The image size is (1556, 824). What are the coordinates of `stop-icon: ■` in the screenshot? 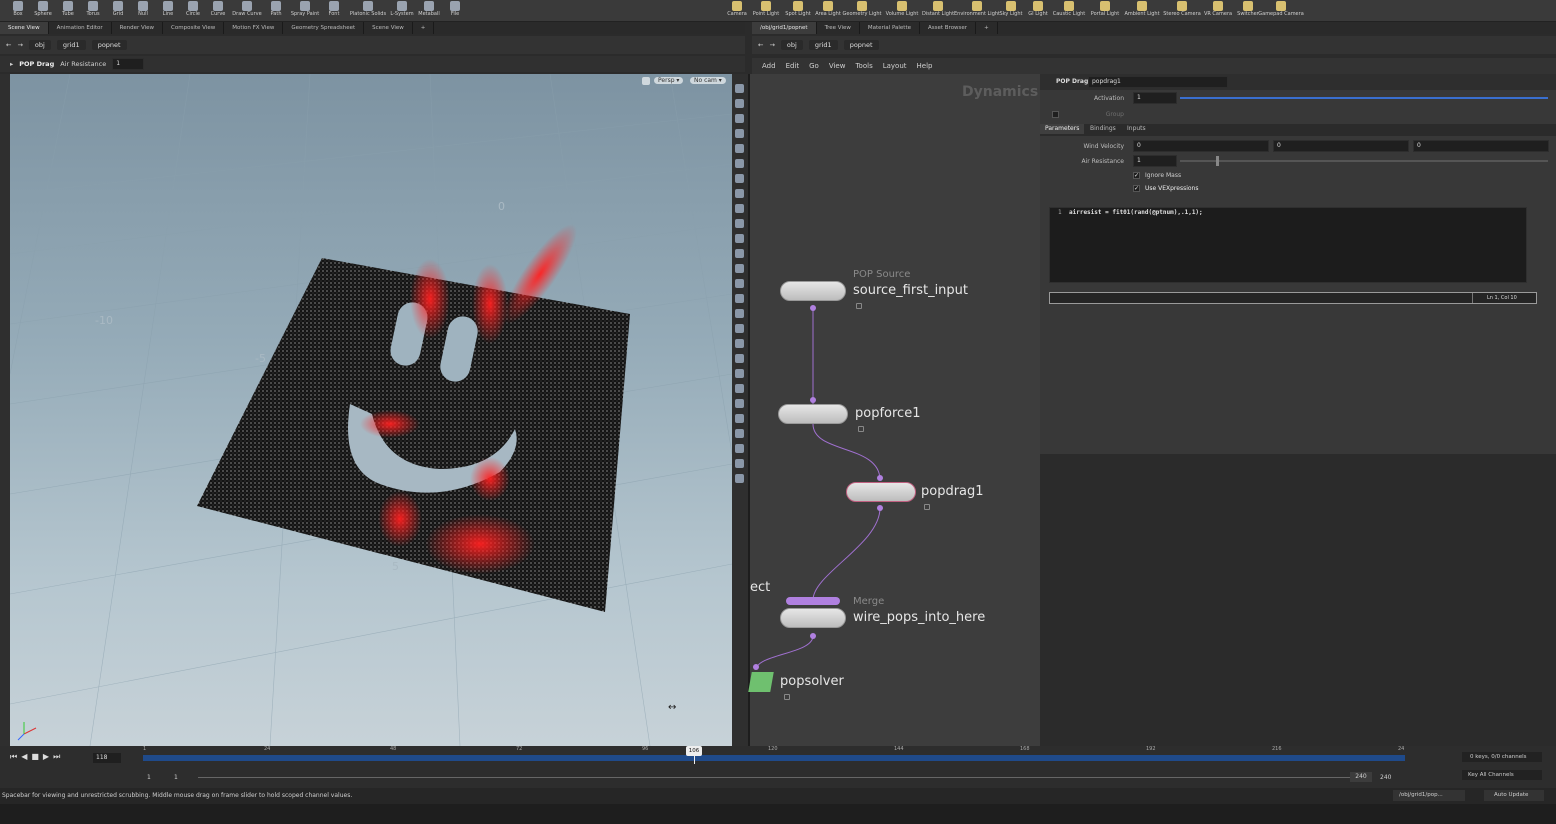 It's located at (35, 757).